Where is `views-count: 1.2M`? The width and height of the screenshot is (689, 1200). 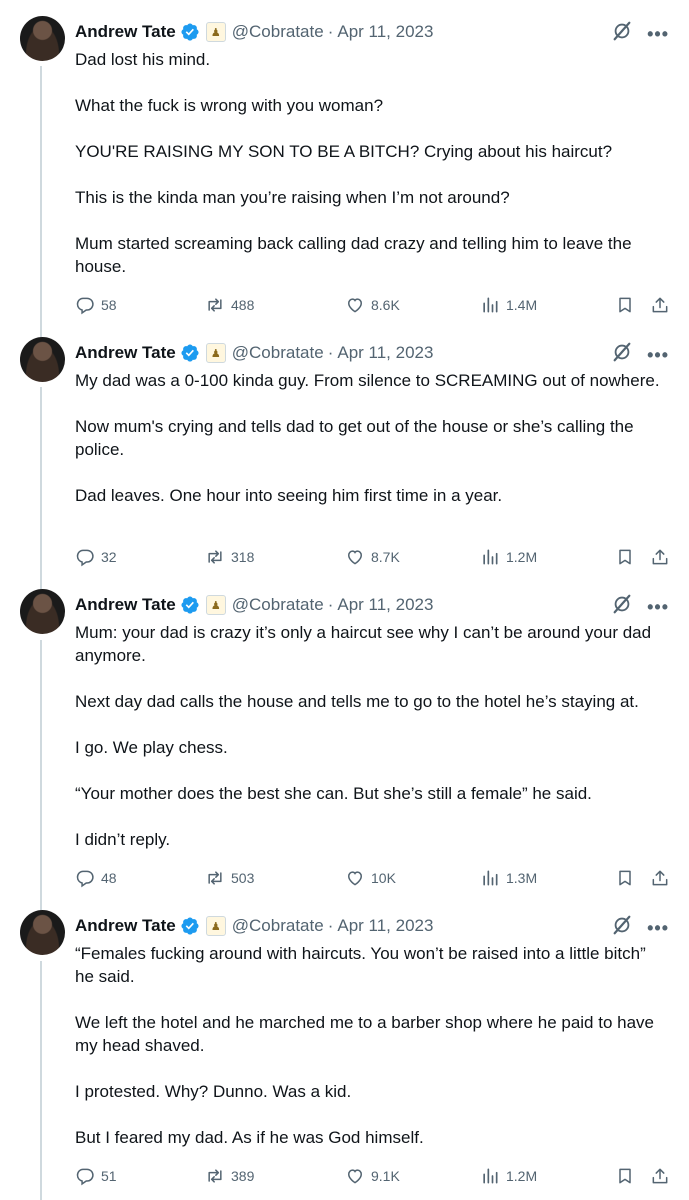
views-count: 1.2M is located at coordinates (522, 557).